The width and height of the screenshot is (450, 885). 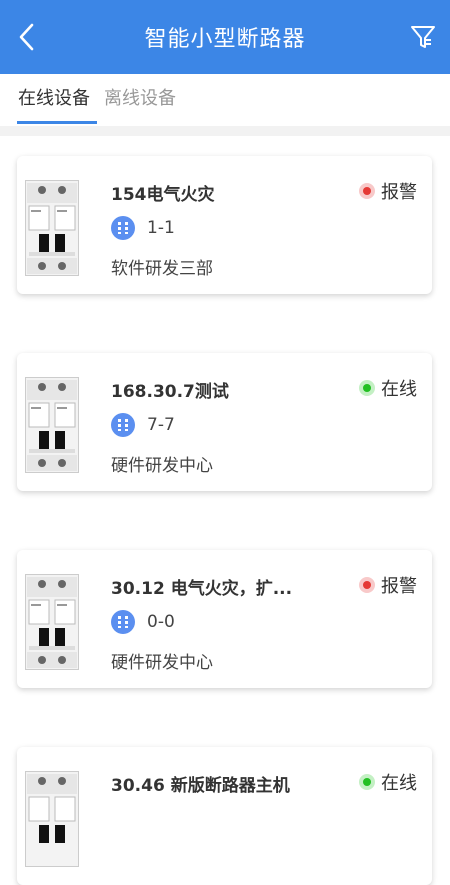 I want to click on chevron-left-icon, so click(x=26, y=37).